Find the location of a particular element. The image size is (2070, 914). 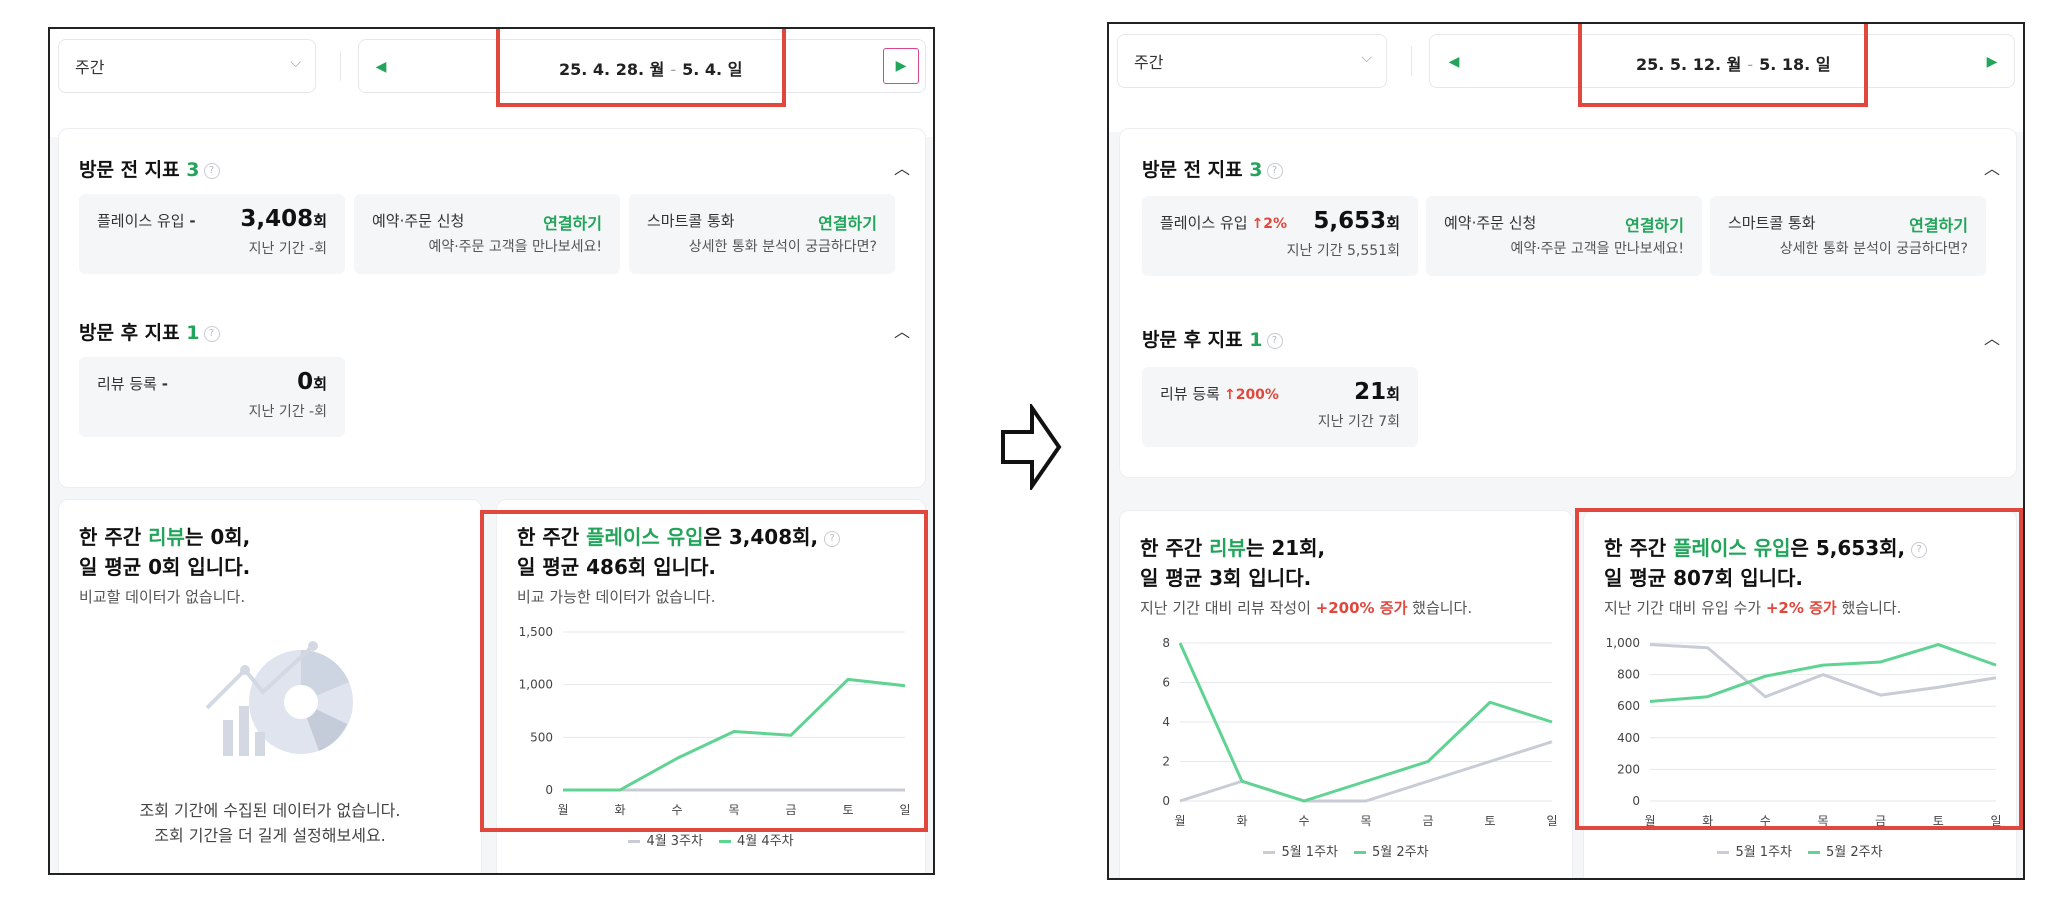

post-visit-title: 방문 후 지표 1? is located at coordinates (1212, 338).